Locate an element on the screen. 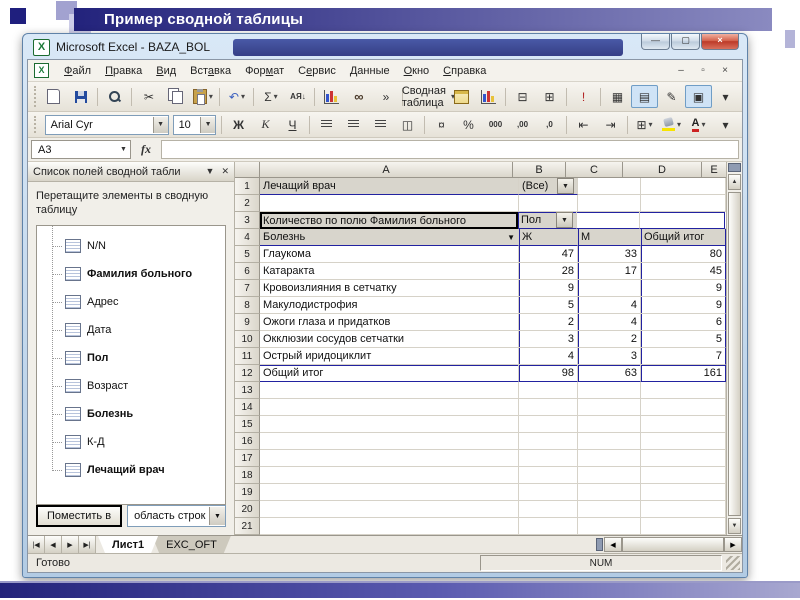  cell-C13 is located at coordinates (609, 390).